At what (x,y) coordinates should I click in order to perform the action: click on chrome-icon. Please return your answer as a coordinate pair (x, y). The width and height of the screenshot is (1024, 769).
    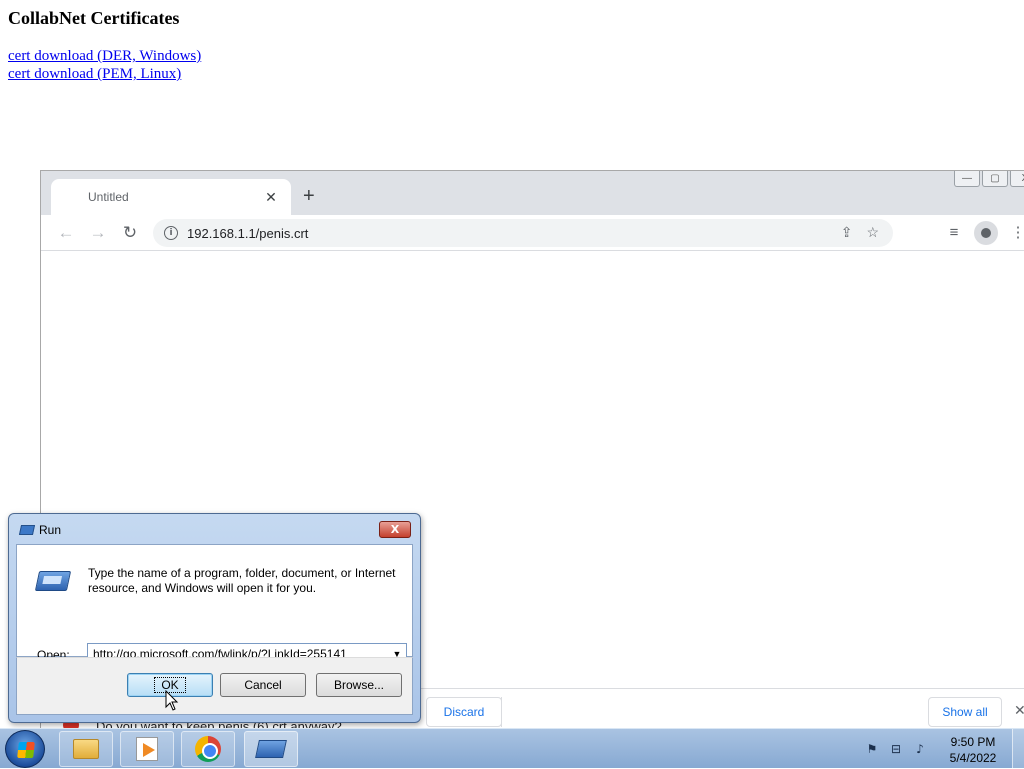
    Looking at the image, I should click on (208, 749).